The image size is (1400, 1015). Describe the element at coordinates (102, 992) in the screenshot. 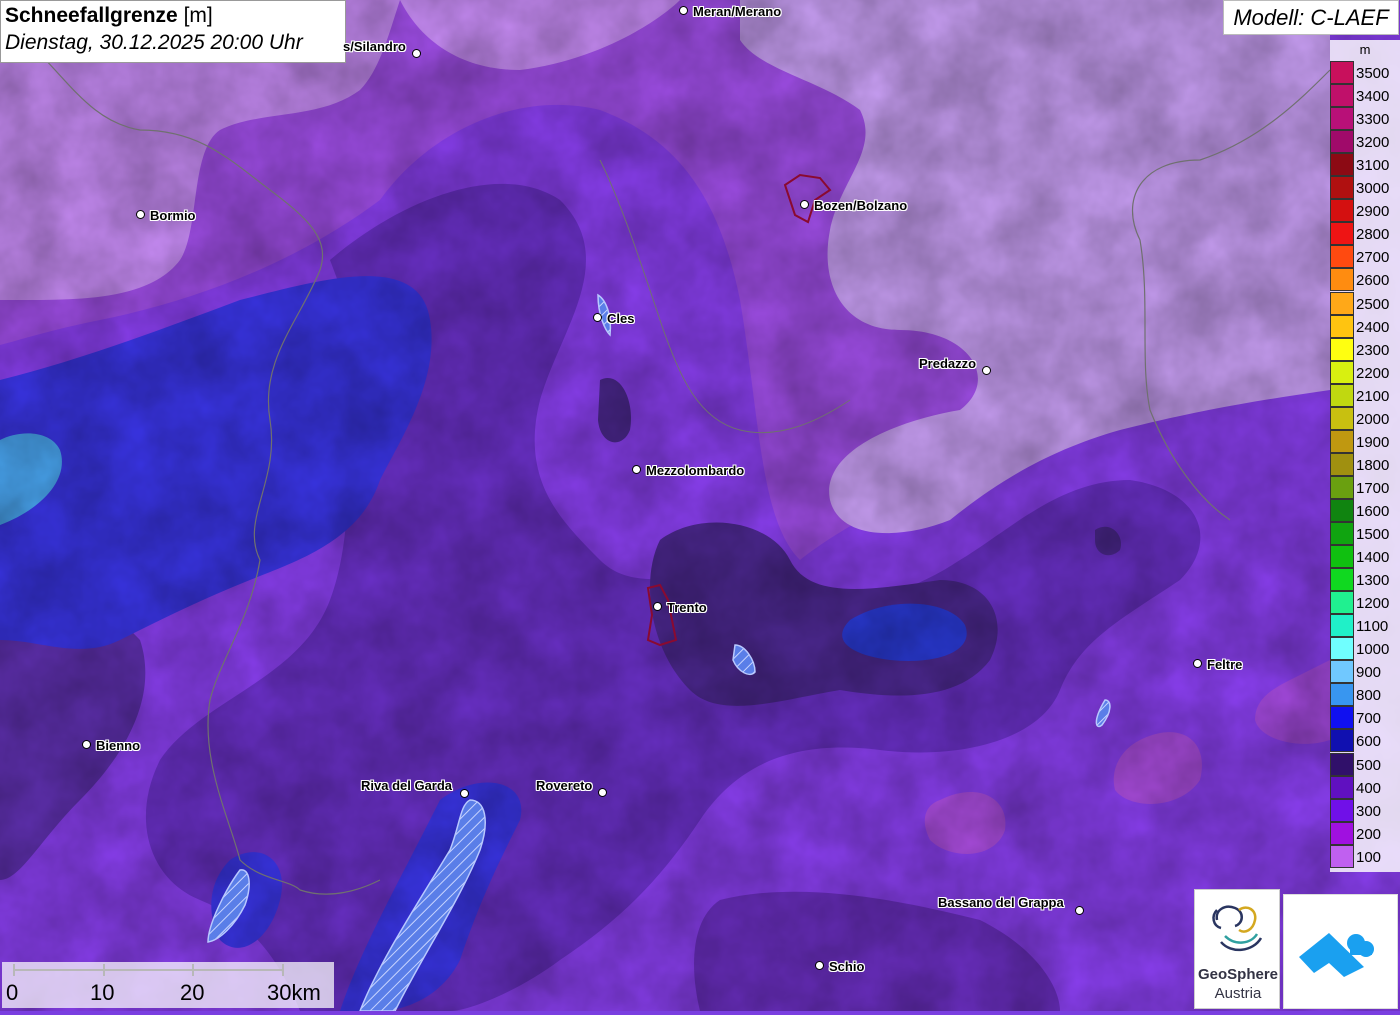

I see `scale-label-10: 10` at that location.